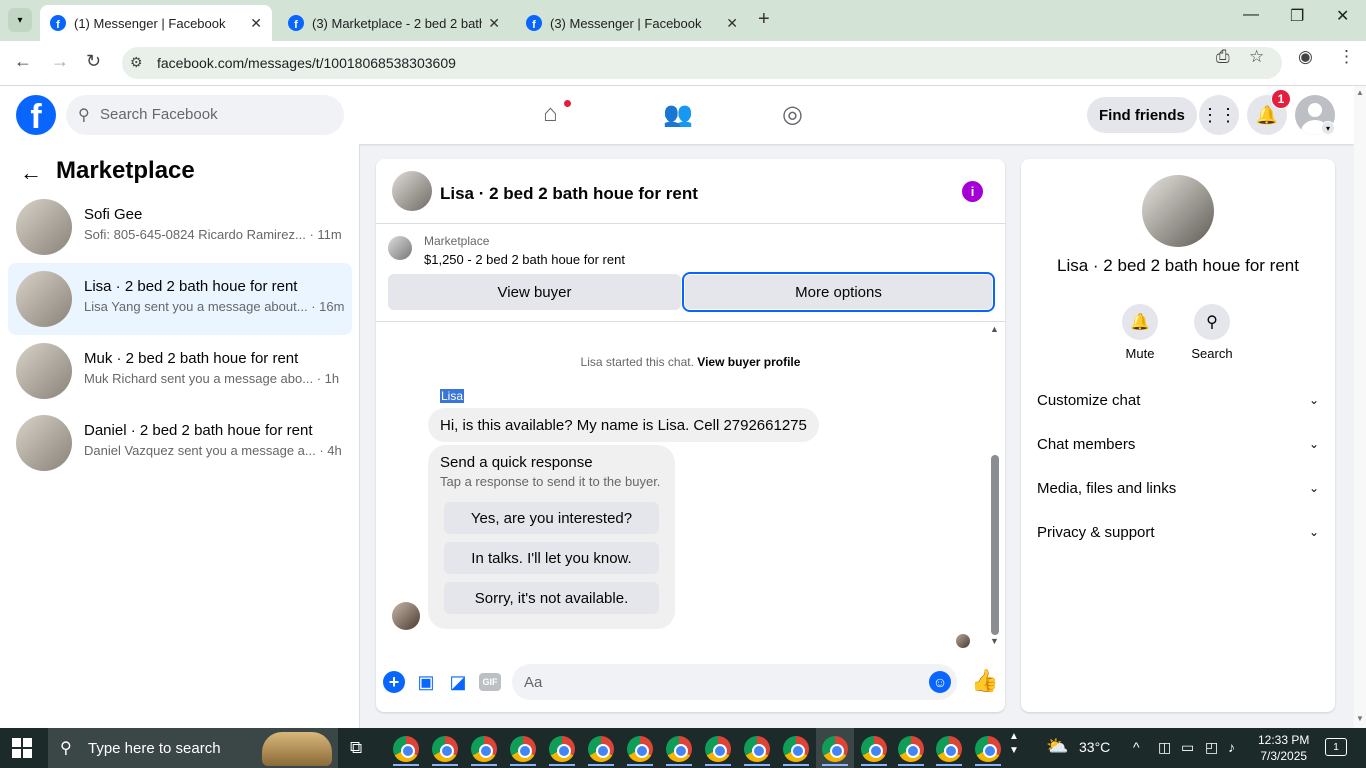 The image size is (1366, 768). What do you see at coordinates (1328, 128) in the screenshot?
I see `chevron-down-icon: ▾` at bounding box center [1328, 128].